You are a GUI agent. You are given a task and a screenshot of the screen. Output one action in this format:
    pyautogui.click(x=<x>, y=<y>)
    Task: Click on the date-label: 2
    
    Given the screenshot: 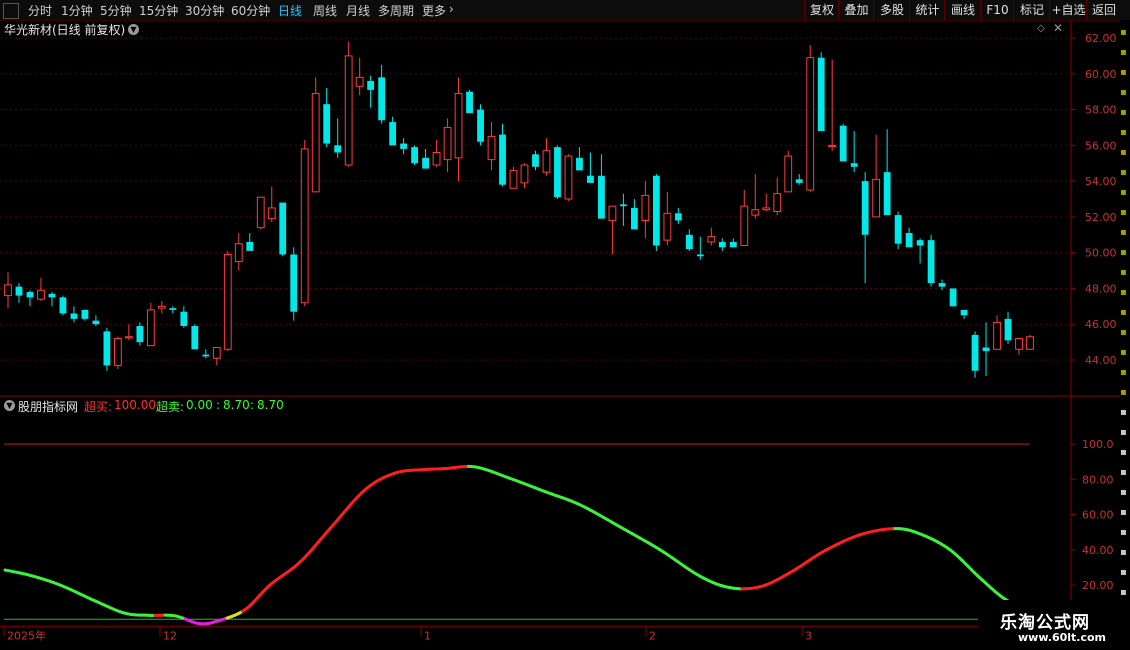 What is the action you would take?
    pyautogui.click(x=652, y=635)
    